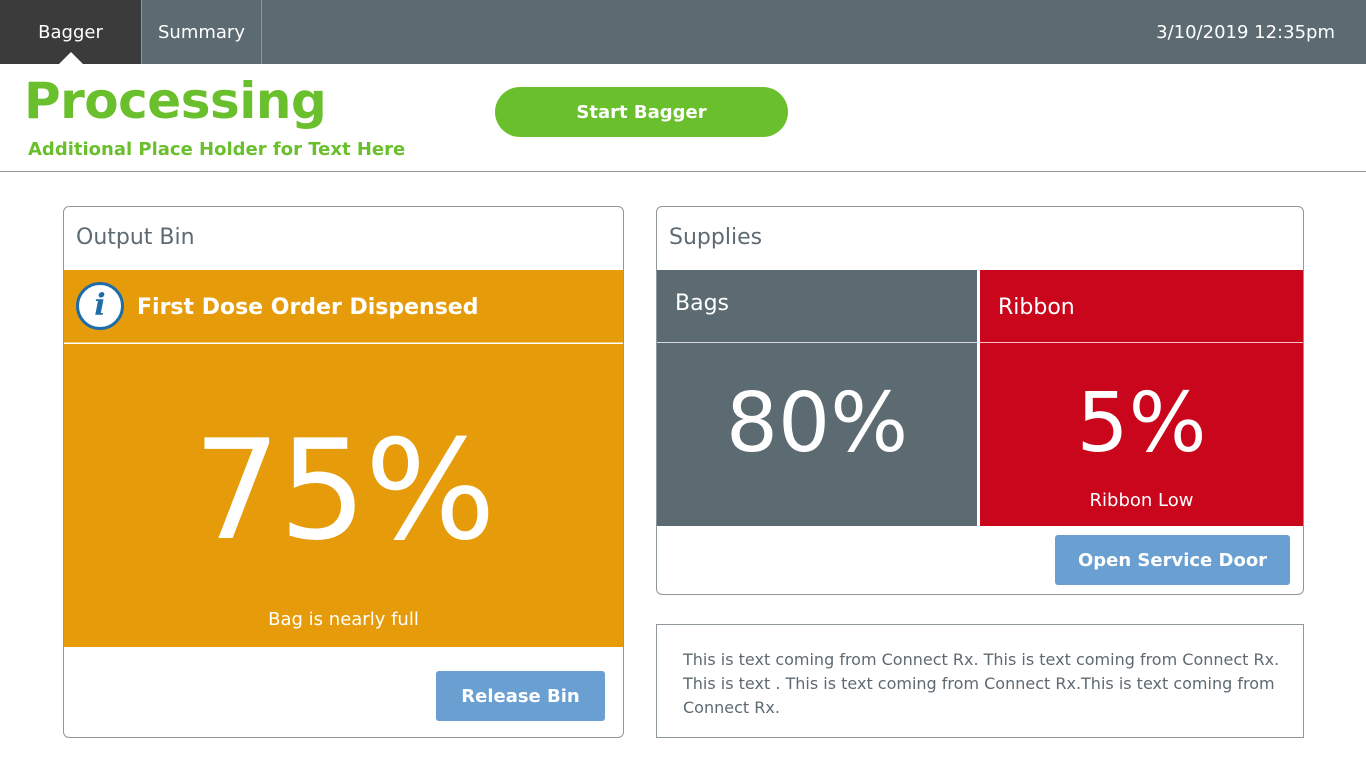 The image size is (1366, 768). What do you see at coordinates (641, 112) in the screenshot?
I see `start-bagger-button: Start Bagger` at bounding box center [641, 112].